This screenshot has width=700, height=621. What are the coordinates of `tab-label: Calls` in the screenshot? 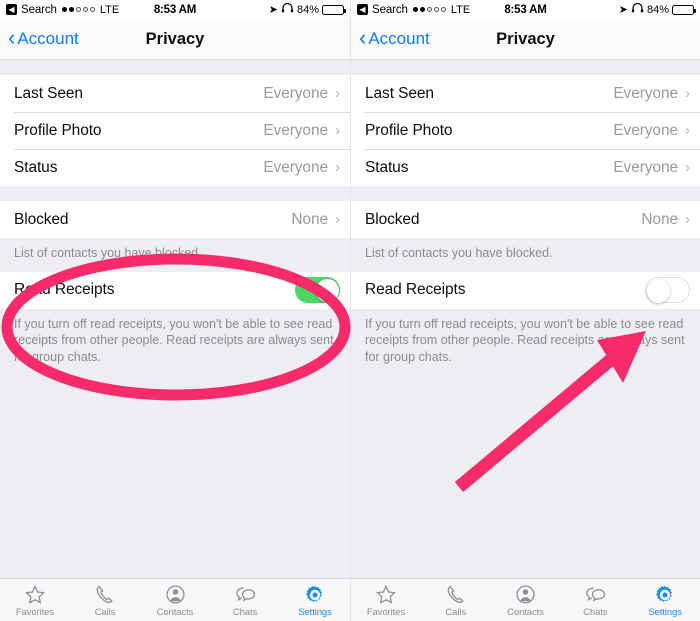 It's located at (455, 612).